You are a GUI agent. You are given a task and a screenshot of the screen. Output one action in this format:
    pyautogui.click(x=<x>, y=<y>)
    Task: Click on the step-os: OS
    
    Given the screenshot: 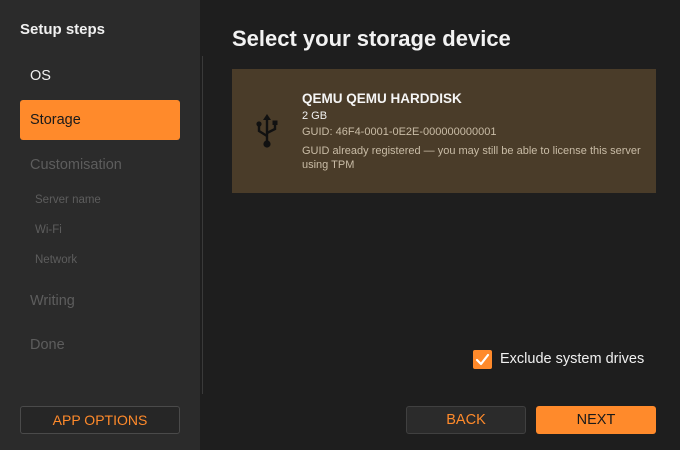 What is the action you would take?
    pyautogui.click(x=100, y=76)
    